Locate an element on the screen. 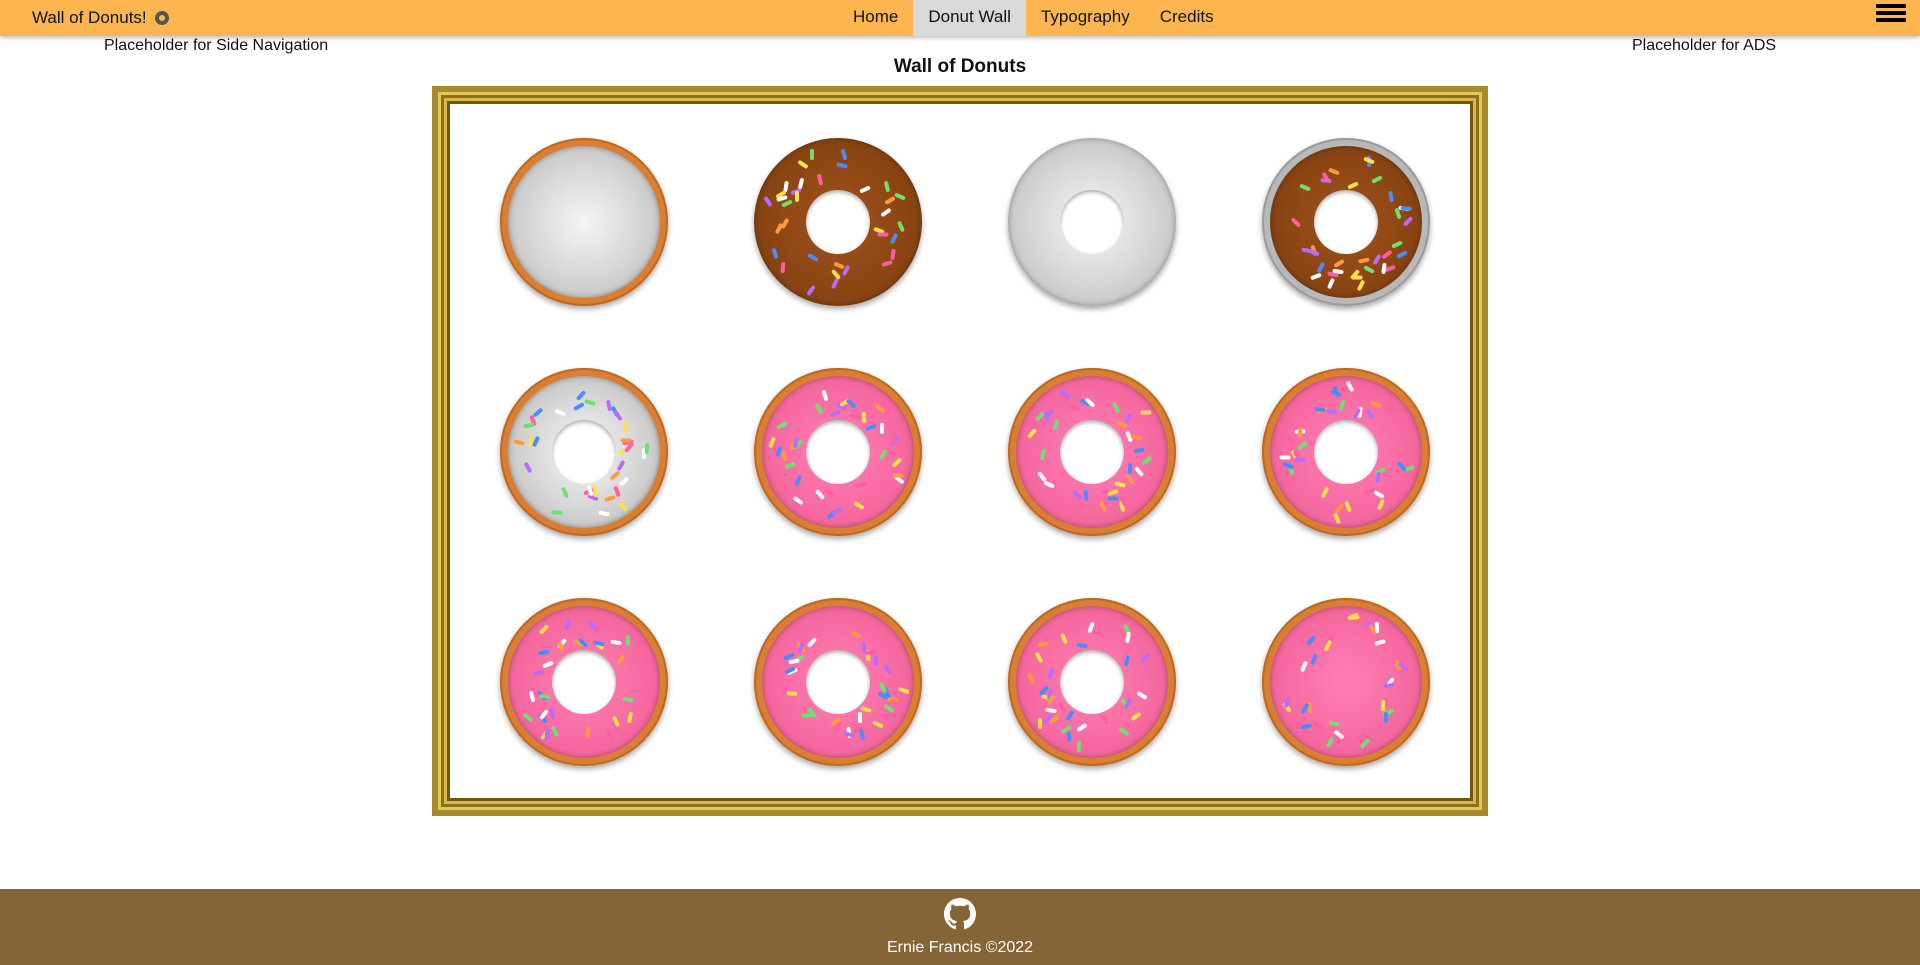 Image resolution: width=1920 pixels, height=965 pixels. donut-icing is located at coordinates (584, 222).